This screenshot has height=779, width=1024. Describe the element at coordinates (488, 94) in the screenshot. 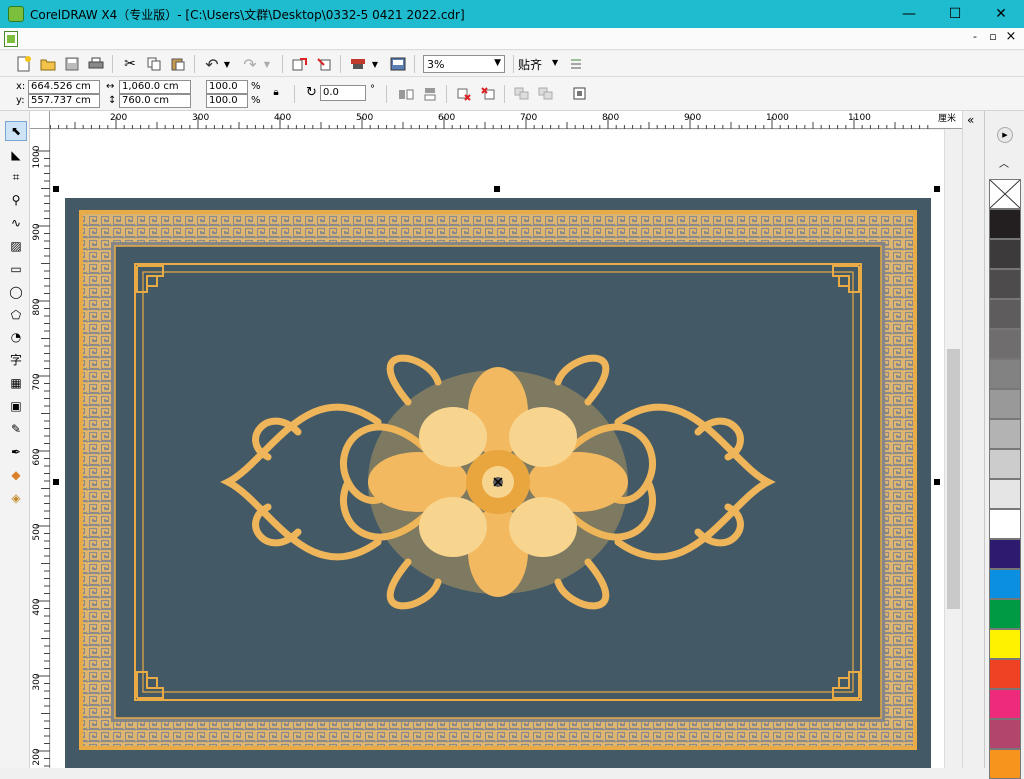

I see `to-back-icon` at that location.